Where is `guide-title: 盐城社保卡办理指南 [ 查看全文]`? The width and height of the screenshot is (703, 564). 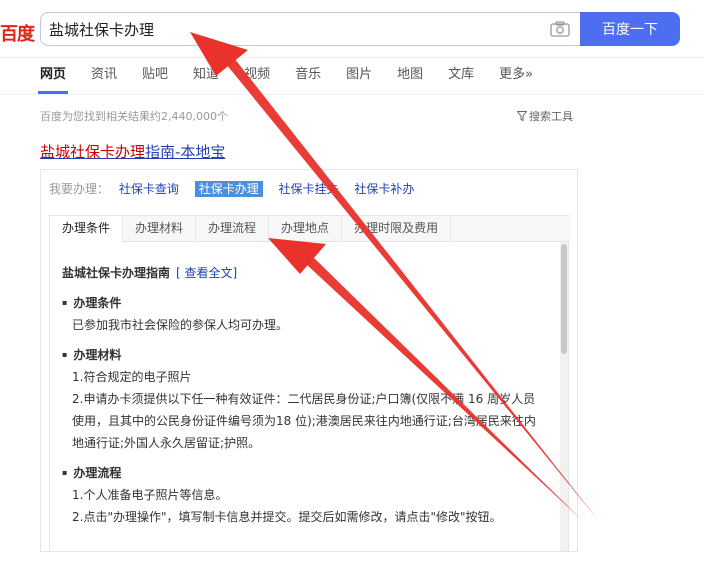 guide-title: 盐城社保卡办理指南 [ 查看全文] is located at coordinates (302, 273).